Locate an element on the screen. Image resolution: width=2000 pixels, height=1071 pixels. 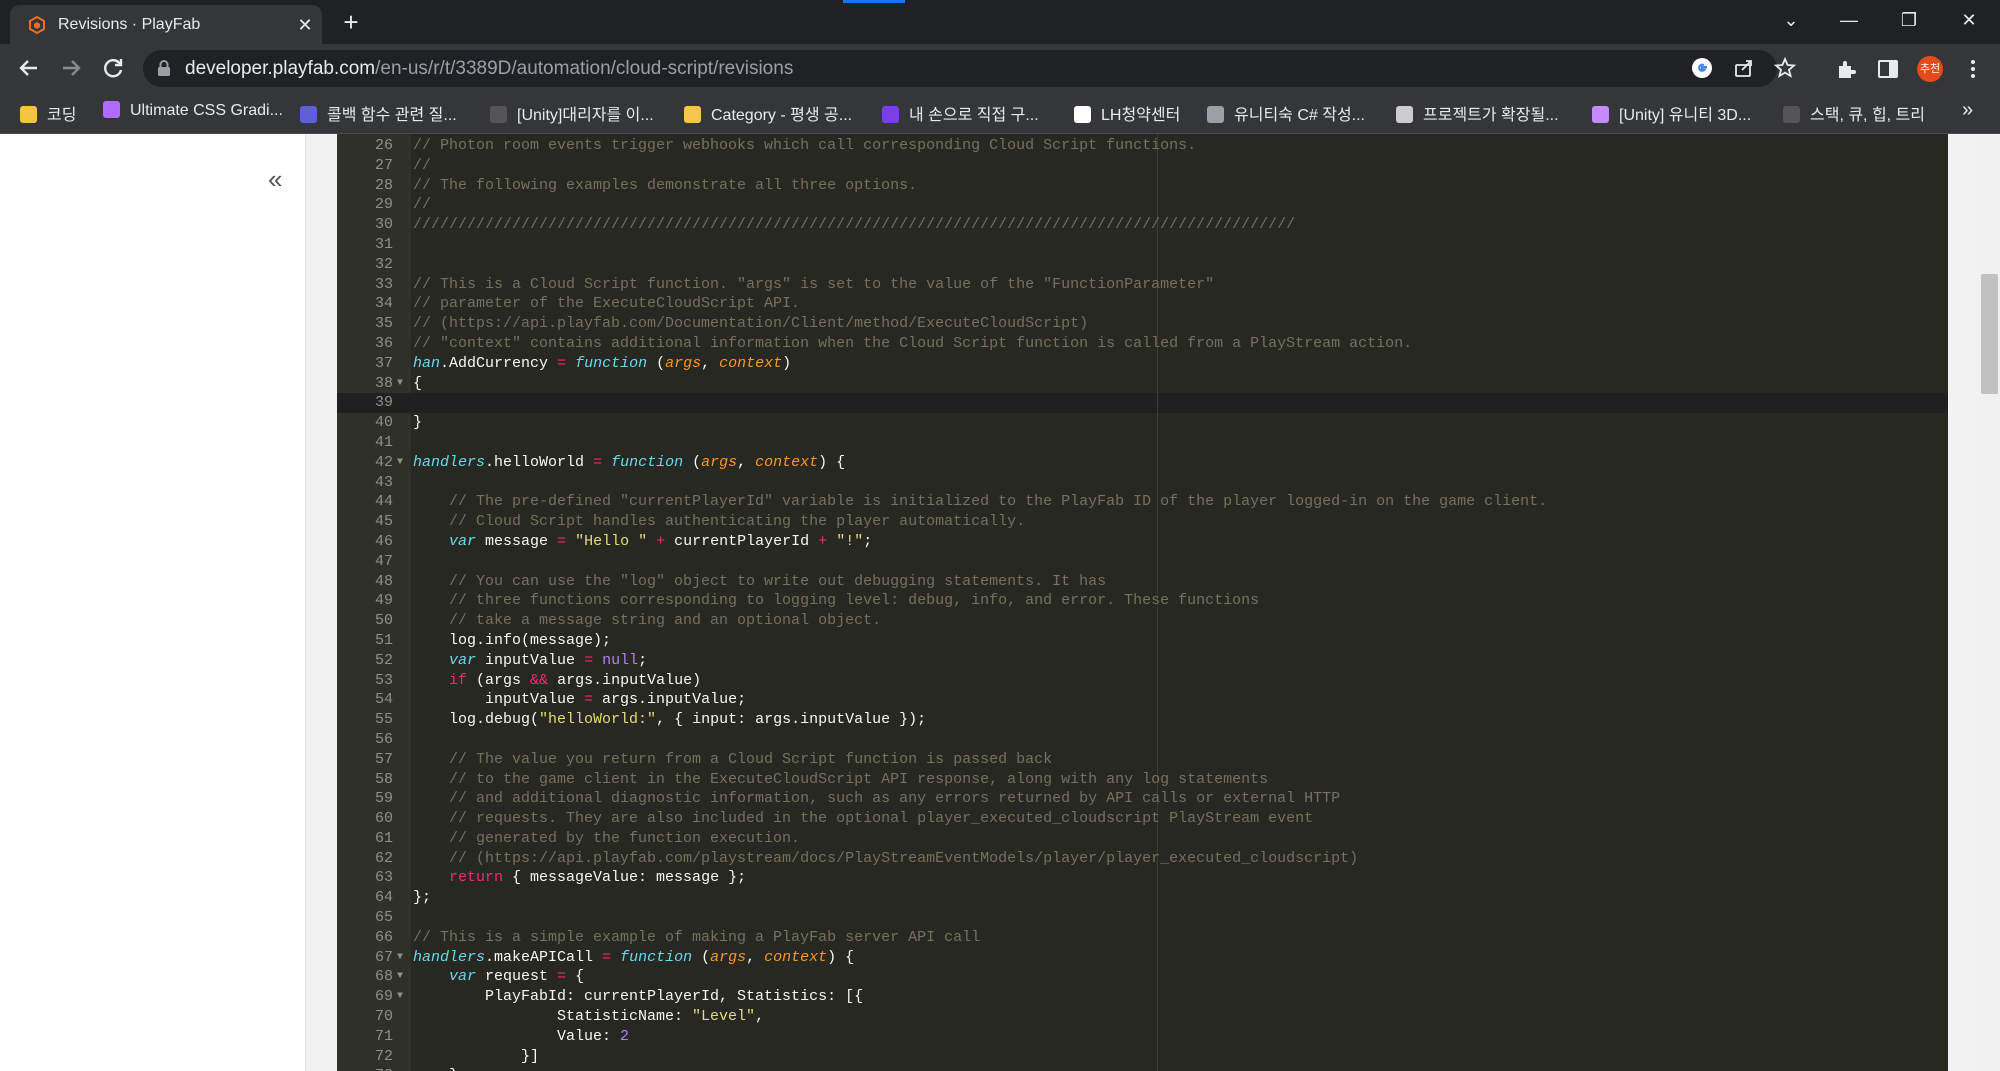
restore-button: ❐ is located at coordinates (1909, 20).